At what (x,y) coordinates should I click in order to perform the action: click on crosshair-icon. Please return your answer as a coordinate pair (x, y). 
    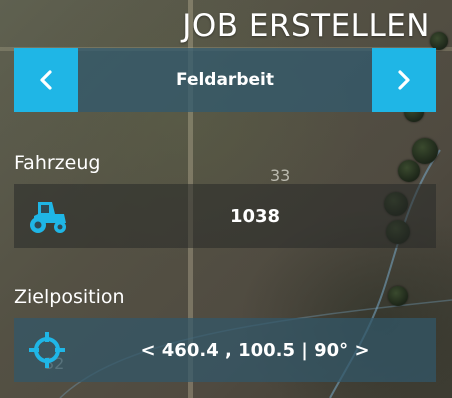
    Looking at the image, I should click on (47, 350).